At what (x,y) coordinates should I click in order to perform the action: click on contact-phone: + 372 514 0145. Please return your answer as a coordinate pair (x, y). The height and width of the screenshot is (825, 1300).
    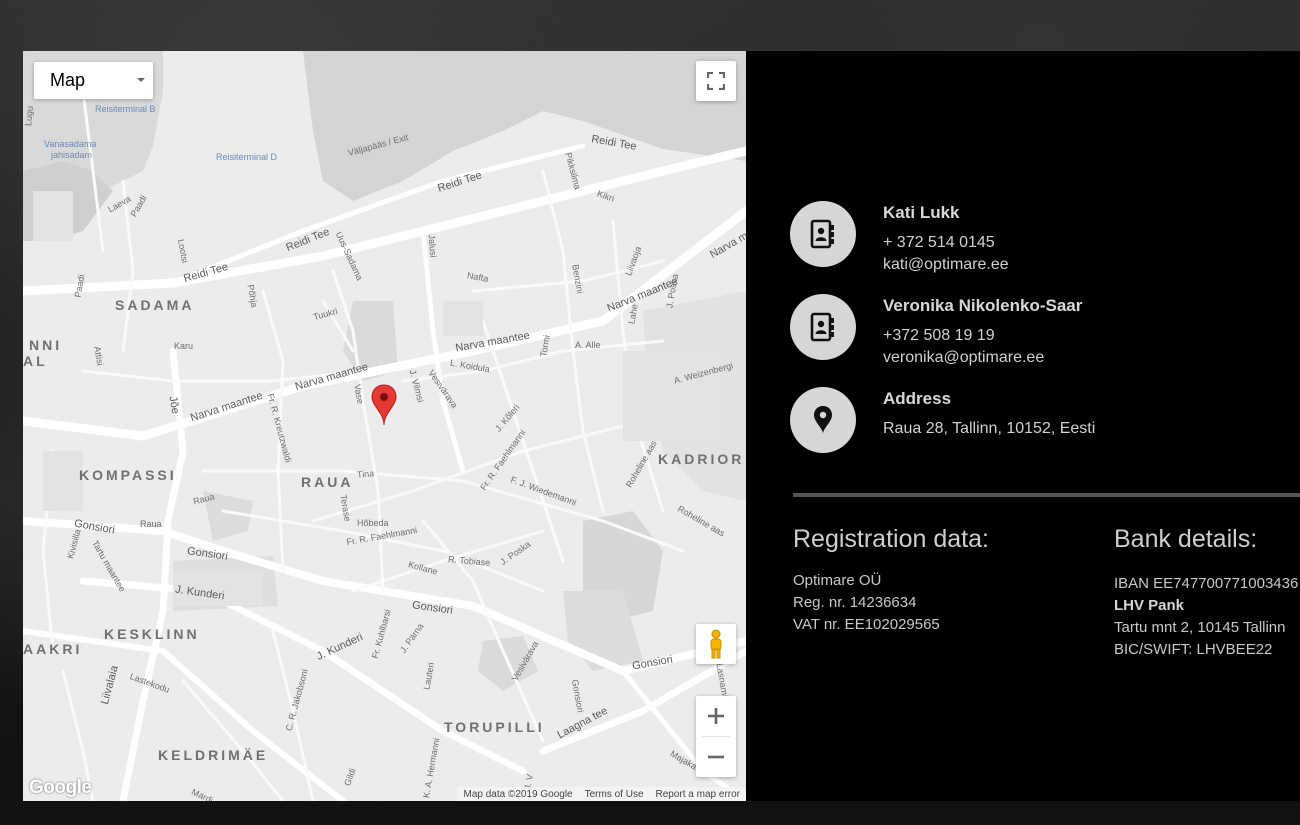
    Looking at the image, I should click on (939, 243).